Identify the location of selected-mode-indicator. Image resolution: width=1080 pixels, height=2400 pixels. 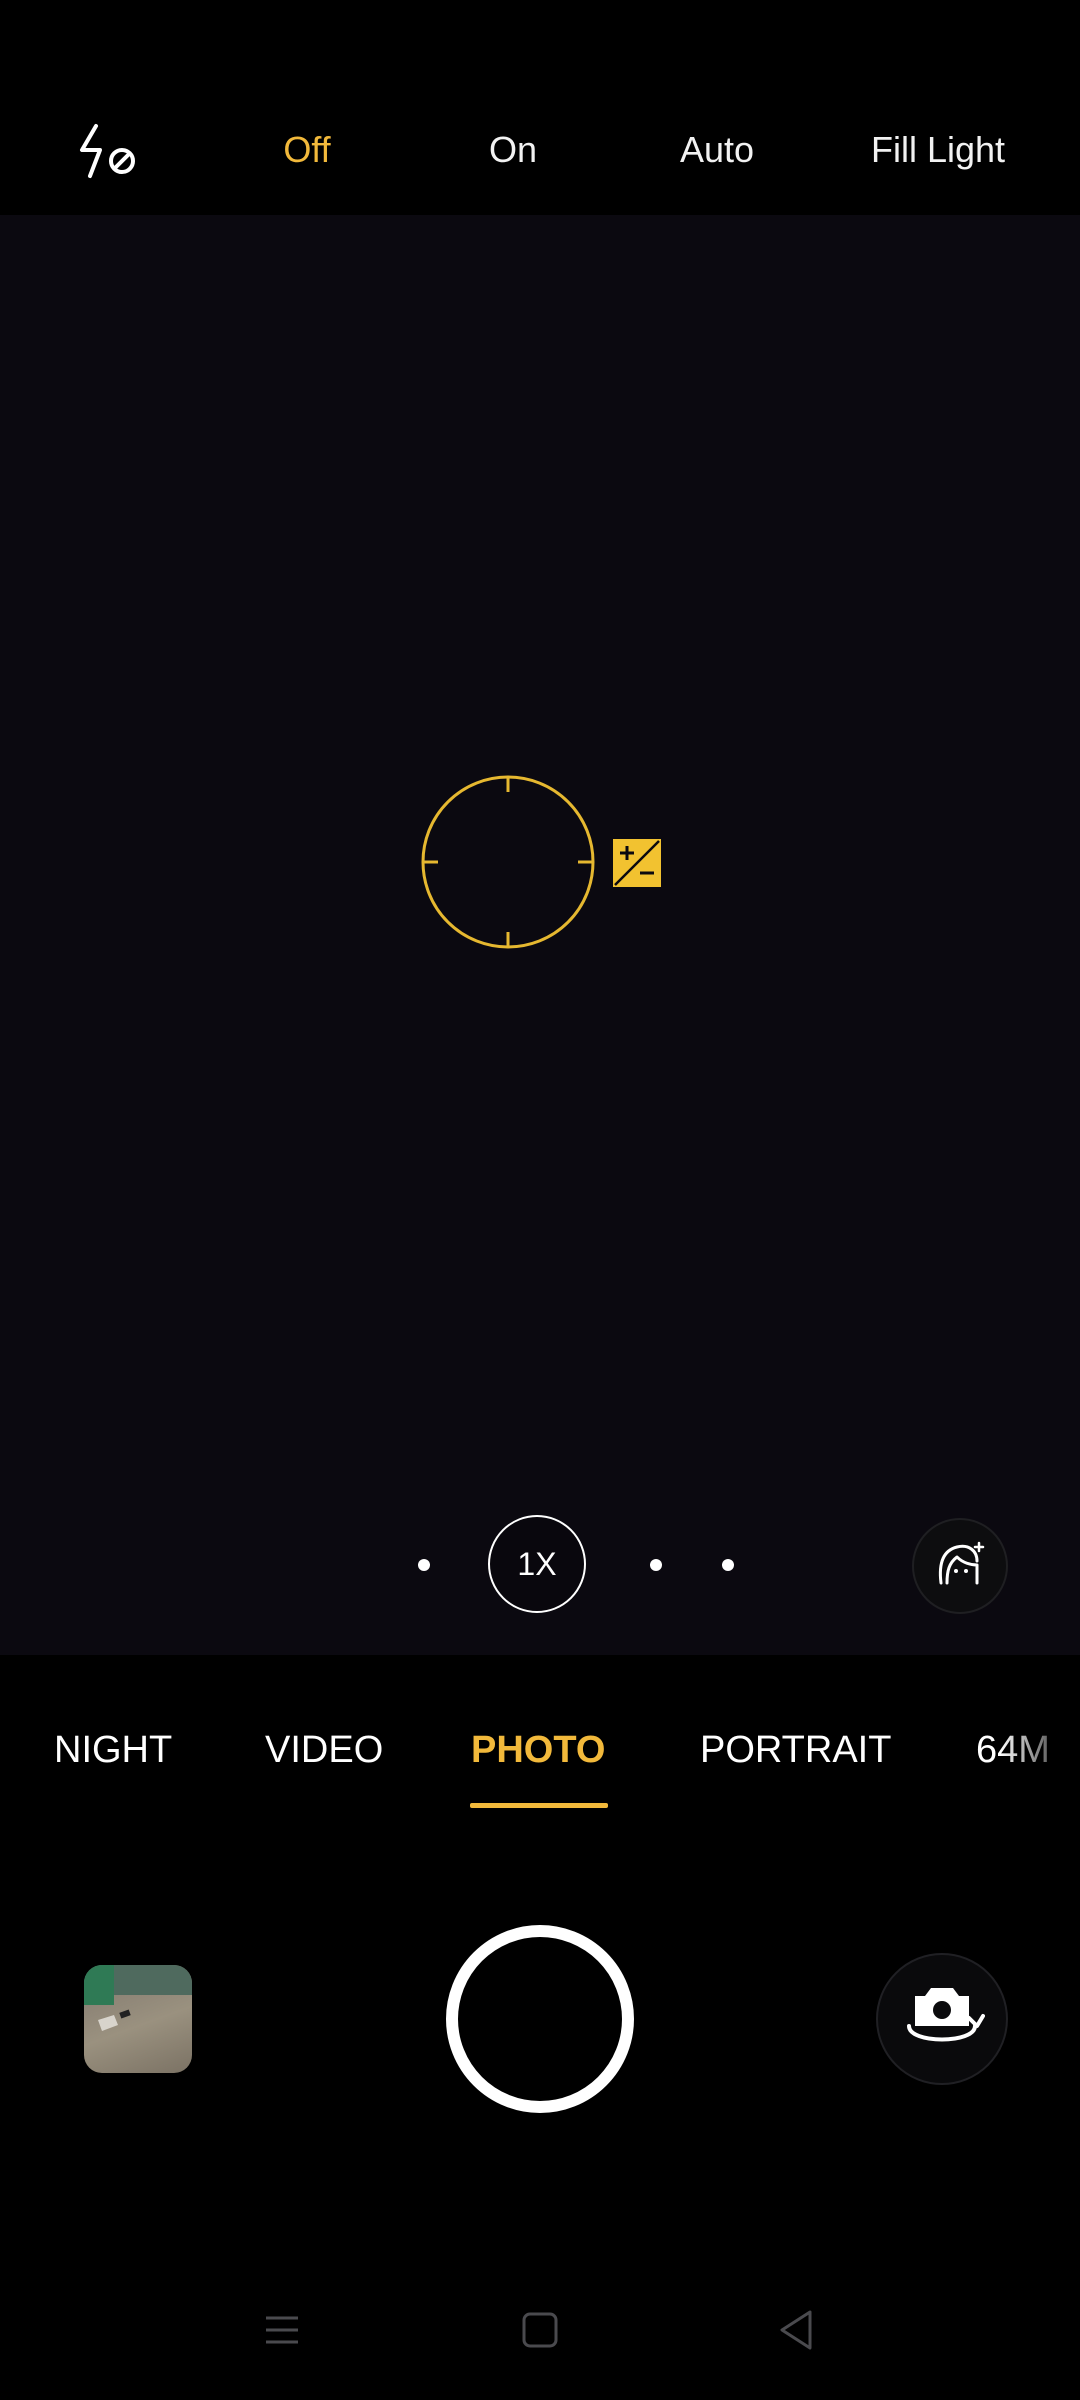
(539, 1805).